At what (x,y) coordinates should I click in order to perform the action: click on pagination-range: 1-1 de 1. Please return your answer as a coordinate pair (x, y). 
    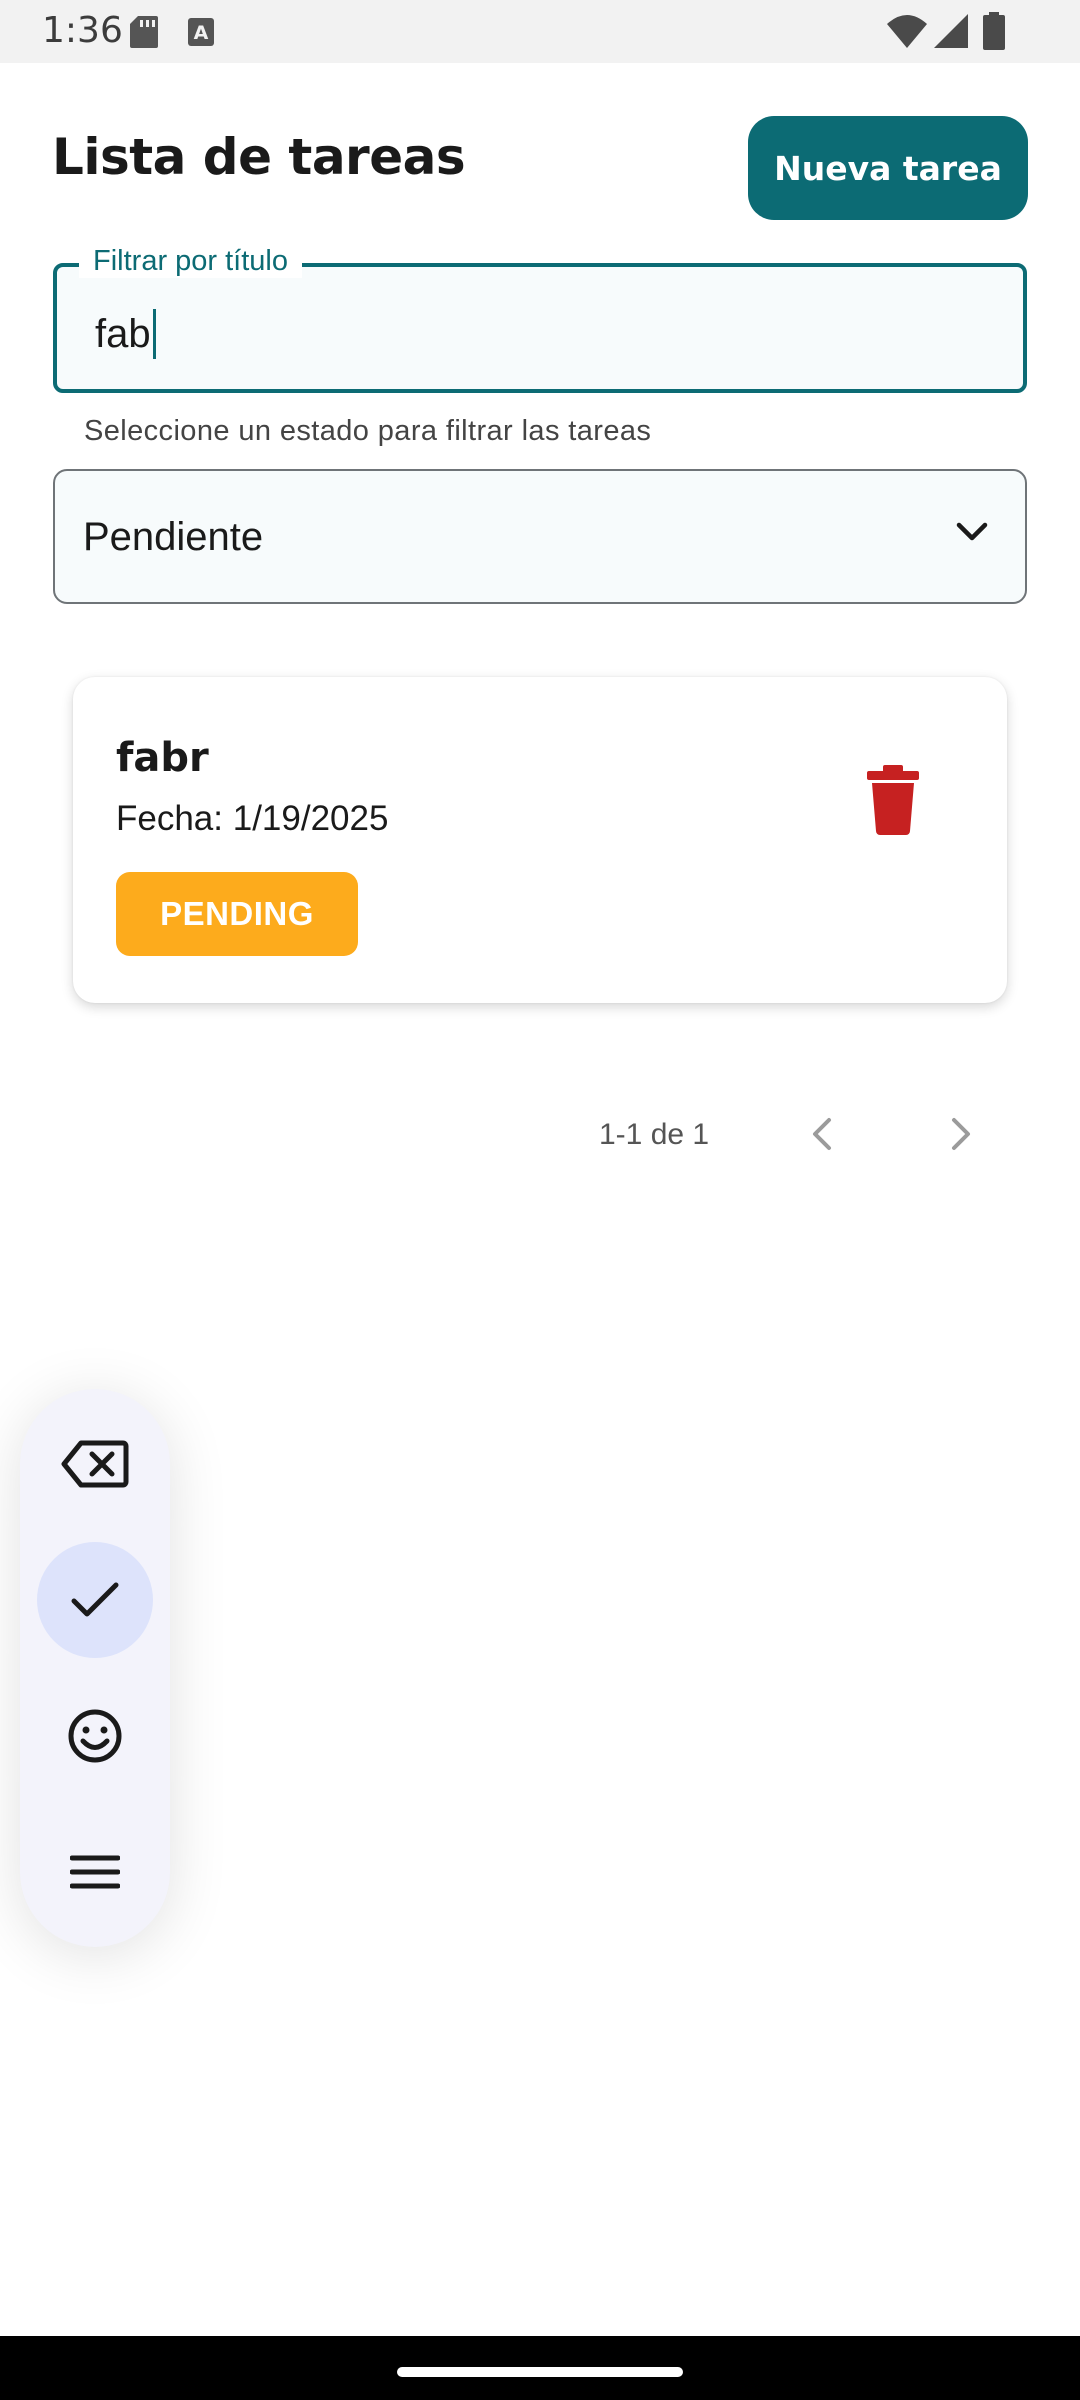
    Looking at the image, I should click on (654, 1134).